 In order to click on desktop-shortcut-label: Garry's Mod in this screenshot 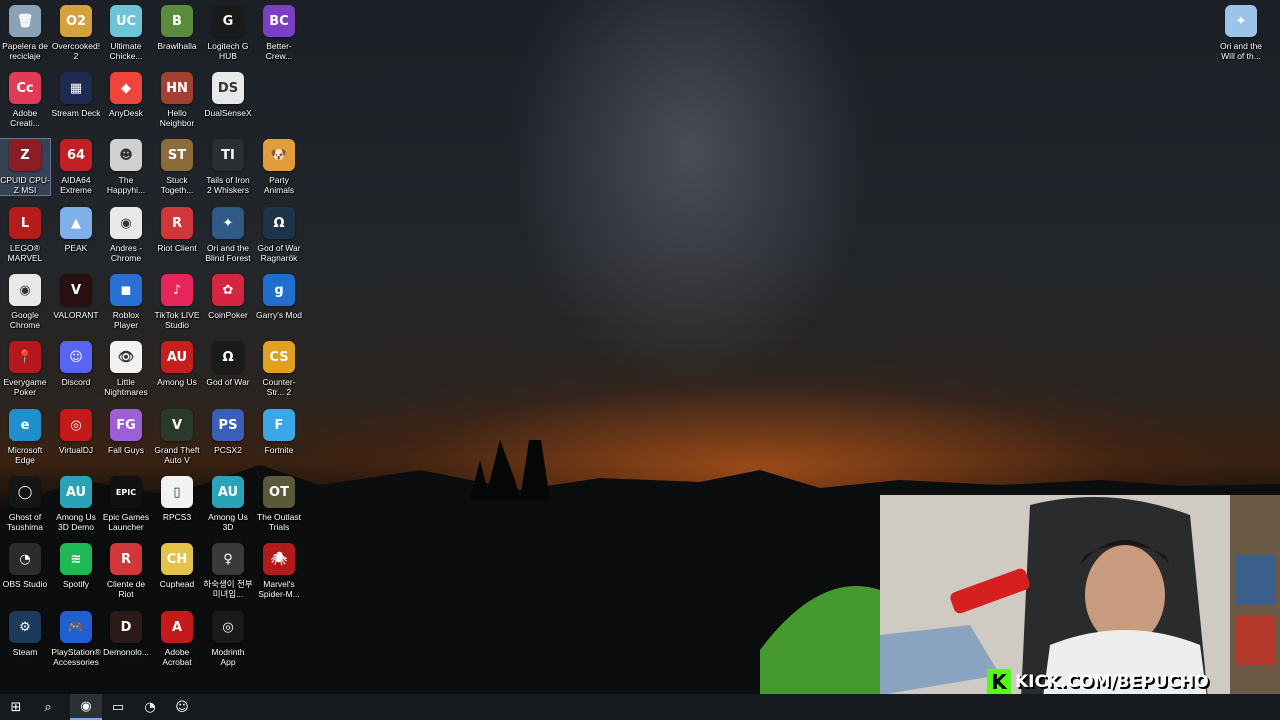, I will do `click(279, 315)`.